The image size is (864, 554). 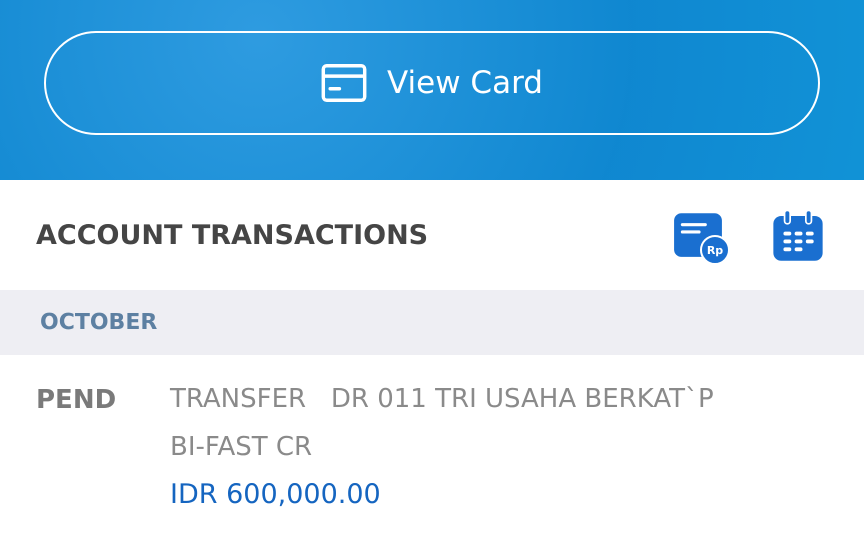 What do you see at coordinates (442, 399) in the screenshot?
I see `transaction-description: TRANSFER DR 011 TRI USAHA BERKAT`P` at bounding box center [442, 399].